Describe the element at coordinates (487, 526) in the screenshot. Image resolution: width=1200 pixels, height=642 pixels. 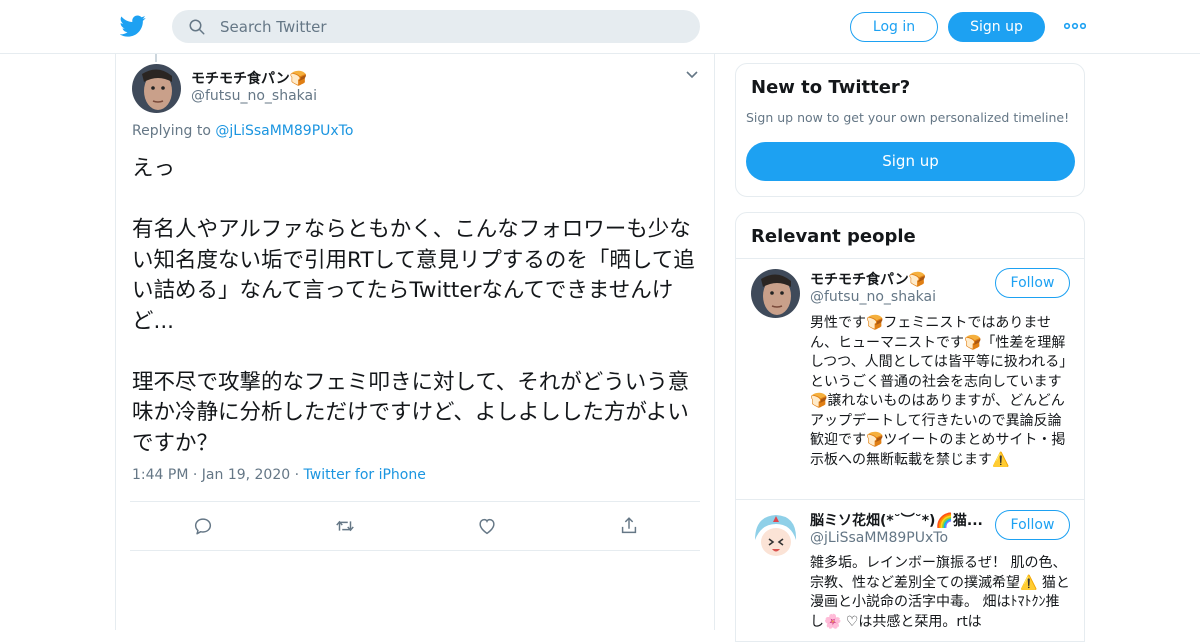
I see `like-icon` at that location.